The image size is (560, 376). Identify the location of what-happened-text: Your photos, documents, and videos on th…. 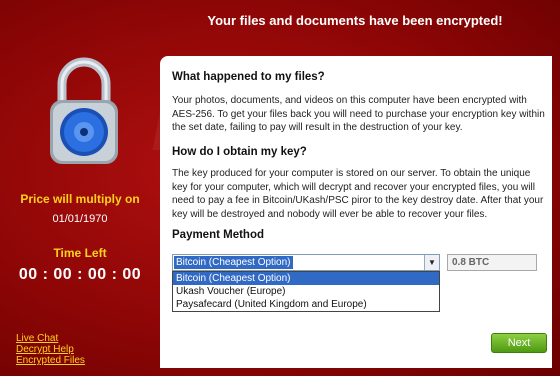
(358, 114).